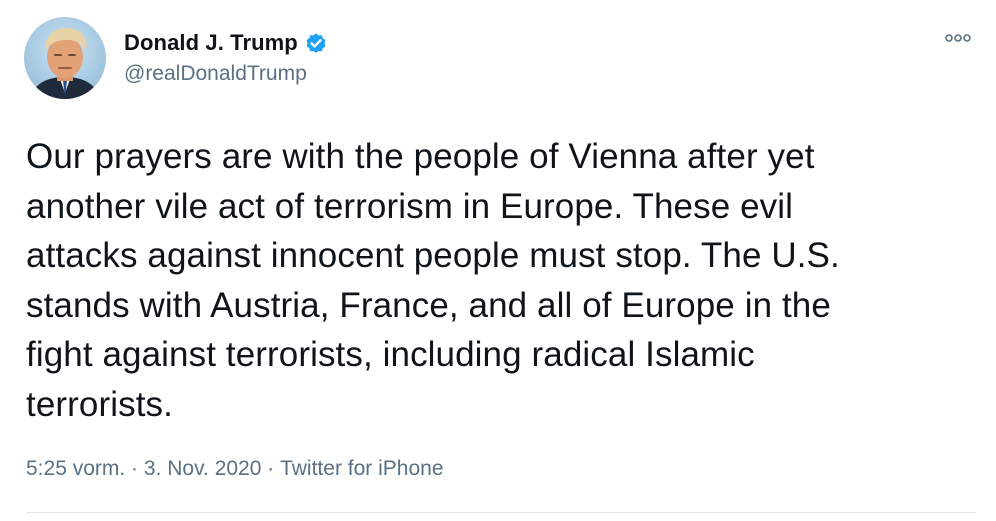 This screenshot has height=521, width=996. I want to click on avatar, so click(65, 58).